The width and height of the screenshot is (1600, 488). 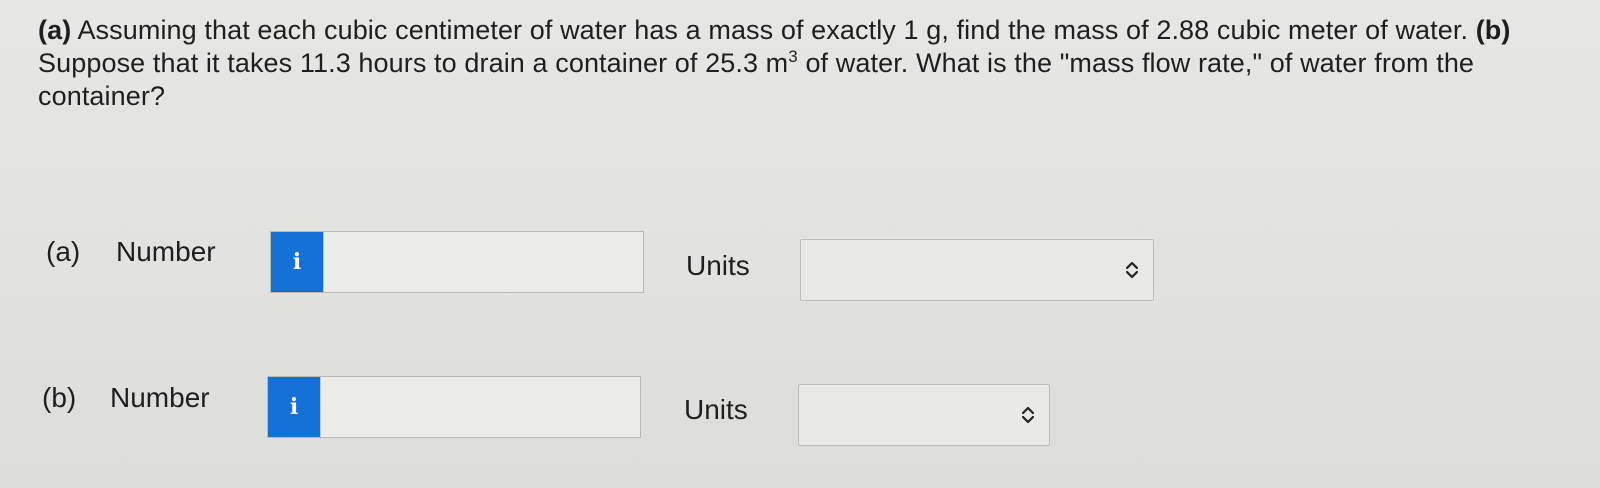 What do you see at coordinates (718, 265) in the screenshot?
I see `answer-a-units-label: Units` at bounding box center [718, 265].